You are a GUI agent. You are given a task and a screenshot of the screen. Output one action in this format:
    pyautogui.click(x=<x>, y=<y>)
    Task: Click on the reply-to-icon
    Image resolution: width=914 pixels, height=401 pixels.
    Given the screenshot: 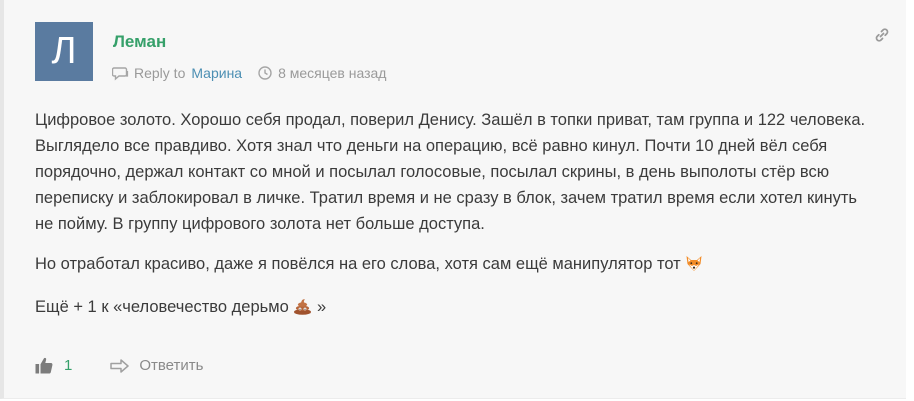 What is the action you would take?
    pyautogui.click(x=120, y=73)
    